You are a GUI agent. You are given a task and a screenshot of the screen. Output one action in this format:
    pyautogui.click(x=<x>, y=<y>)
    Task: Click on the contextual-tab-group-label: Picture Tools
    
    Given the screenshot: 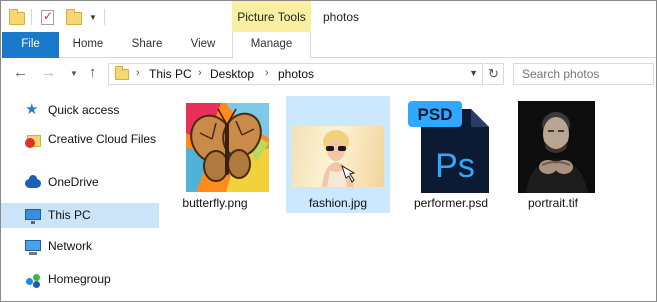 What is the action you would take?
    pyautogui.click(x=271, y=17)
    